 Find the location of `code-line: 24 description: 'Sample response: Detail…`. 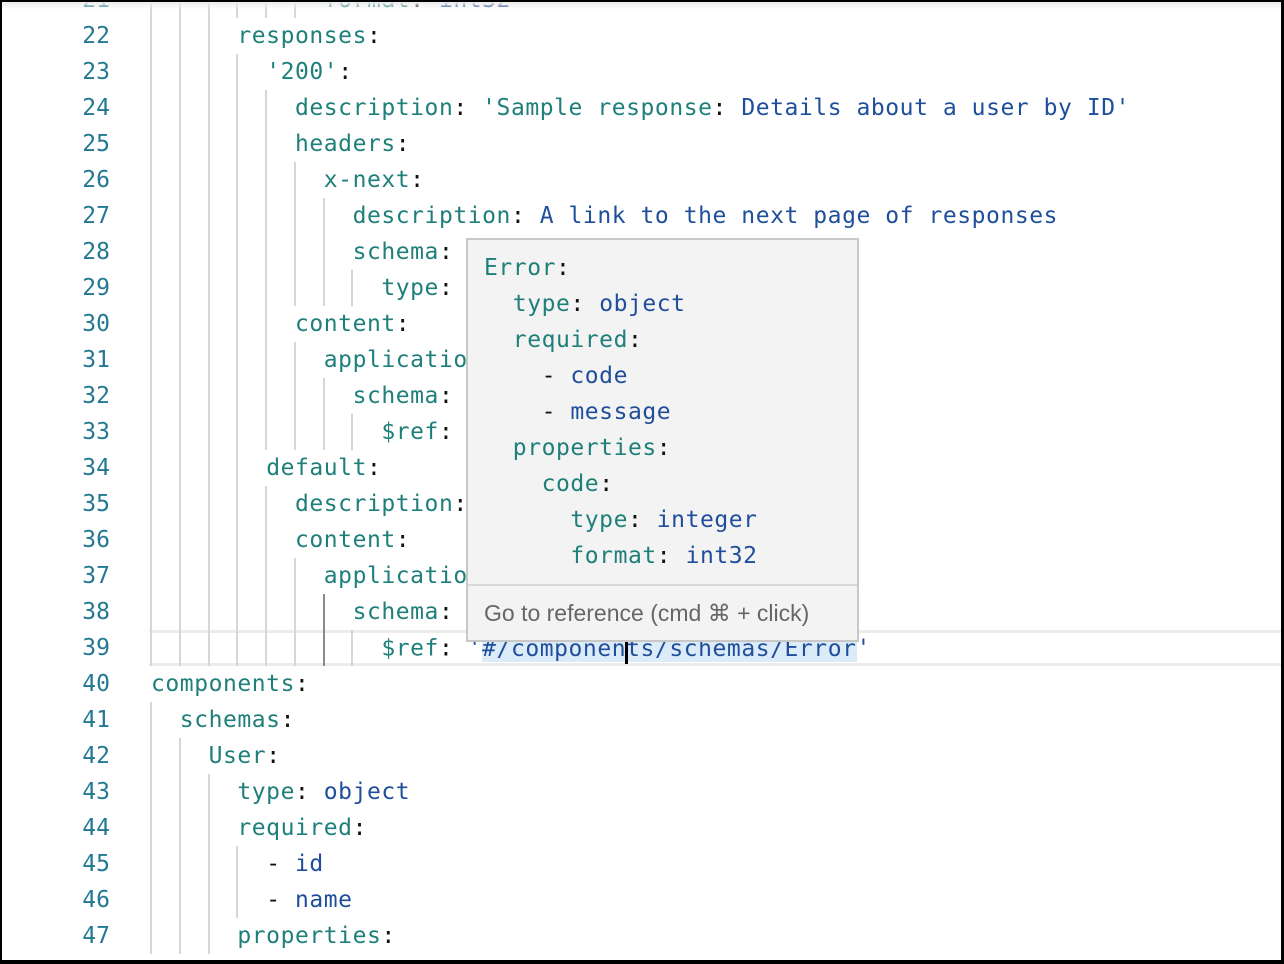

code-line: 24 description: 'Sample response: Detail… is located at coordinates (641, 108).